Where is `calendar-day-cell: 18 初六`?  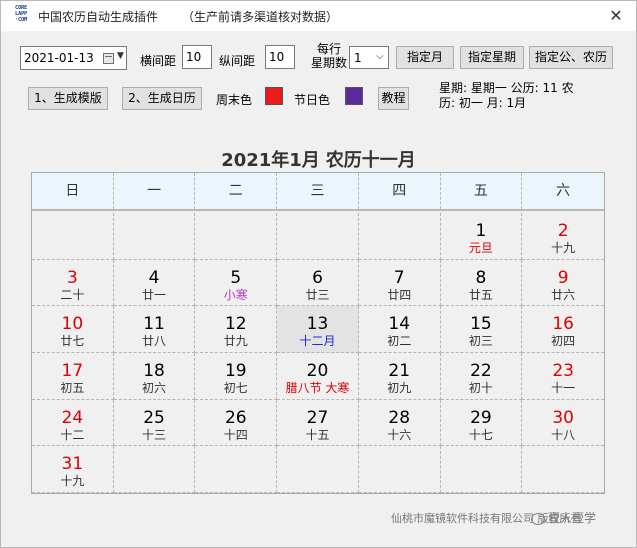 calendar-day-cell: 18 初六 is located at coordinates (154, 376).